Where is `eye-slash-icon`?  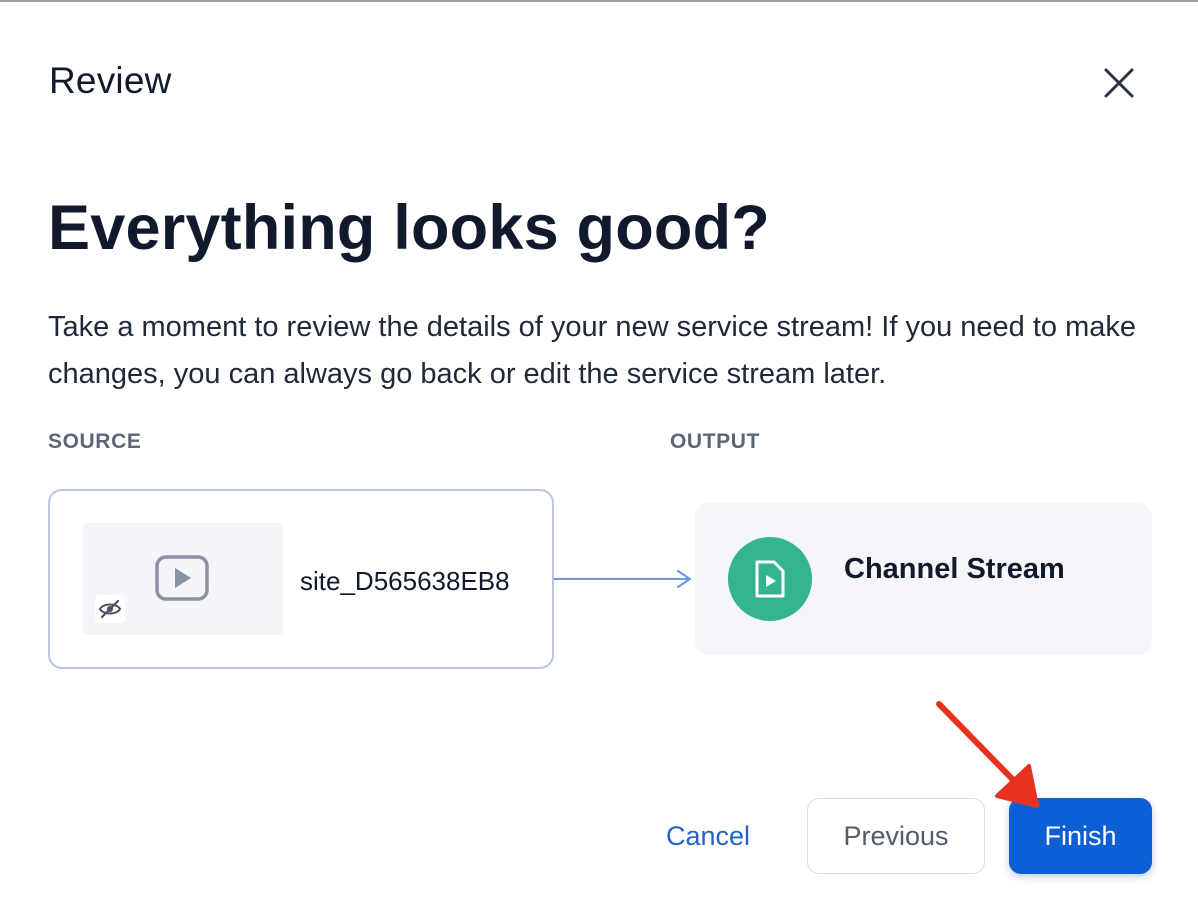 eye-slash-icon is located at coordinates (110, 609).